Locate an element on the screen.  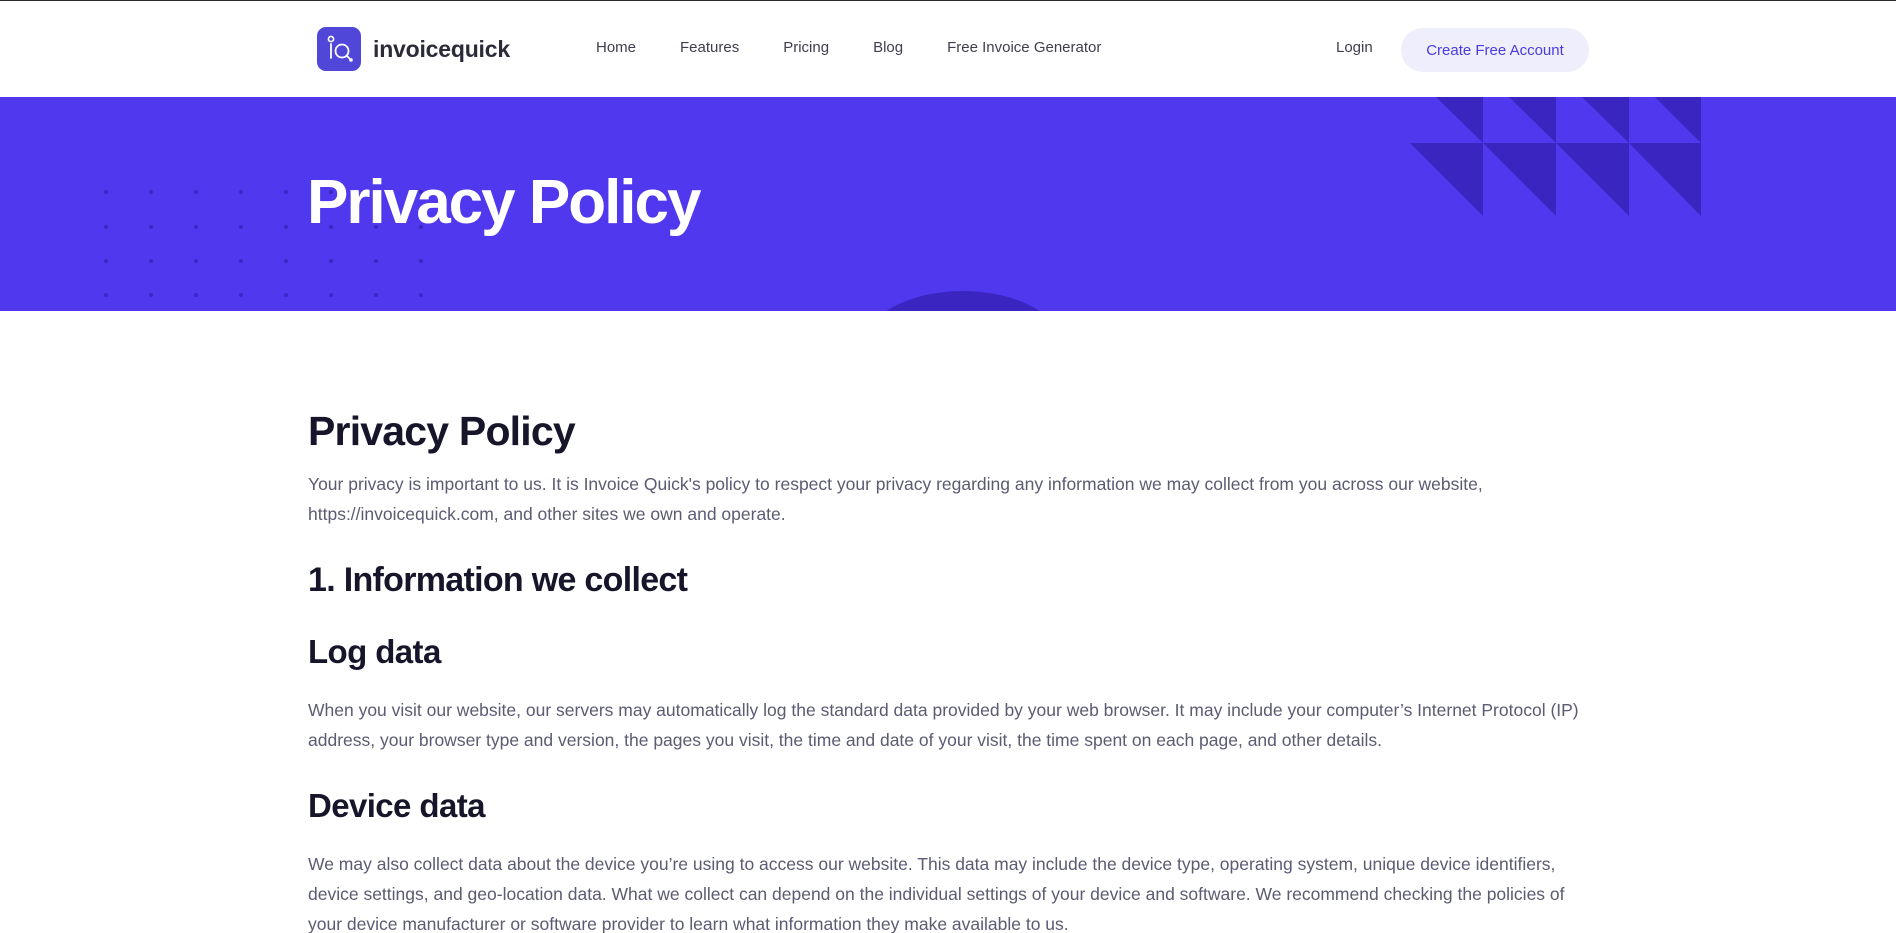
subheading-log-data: Log data is located at coordinates (374, 651).